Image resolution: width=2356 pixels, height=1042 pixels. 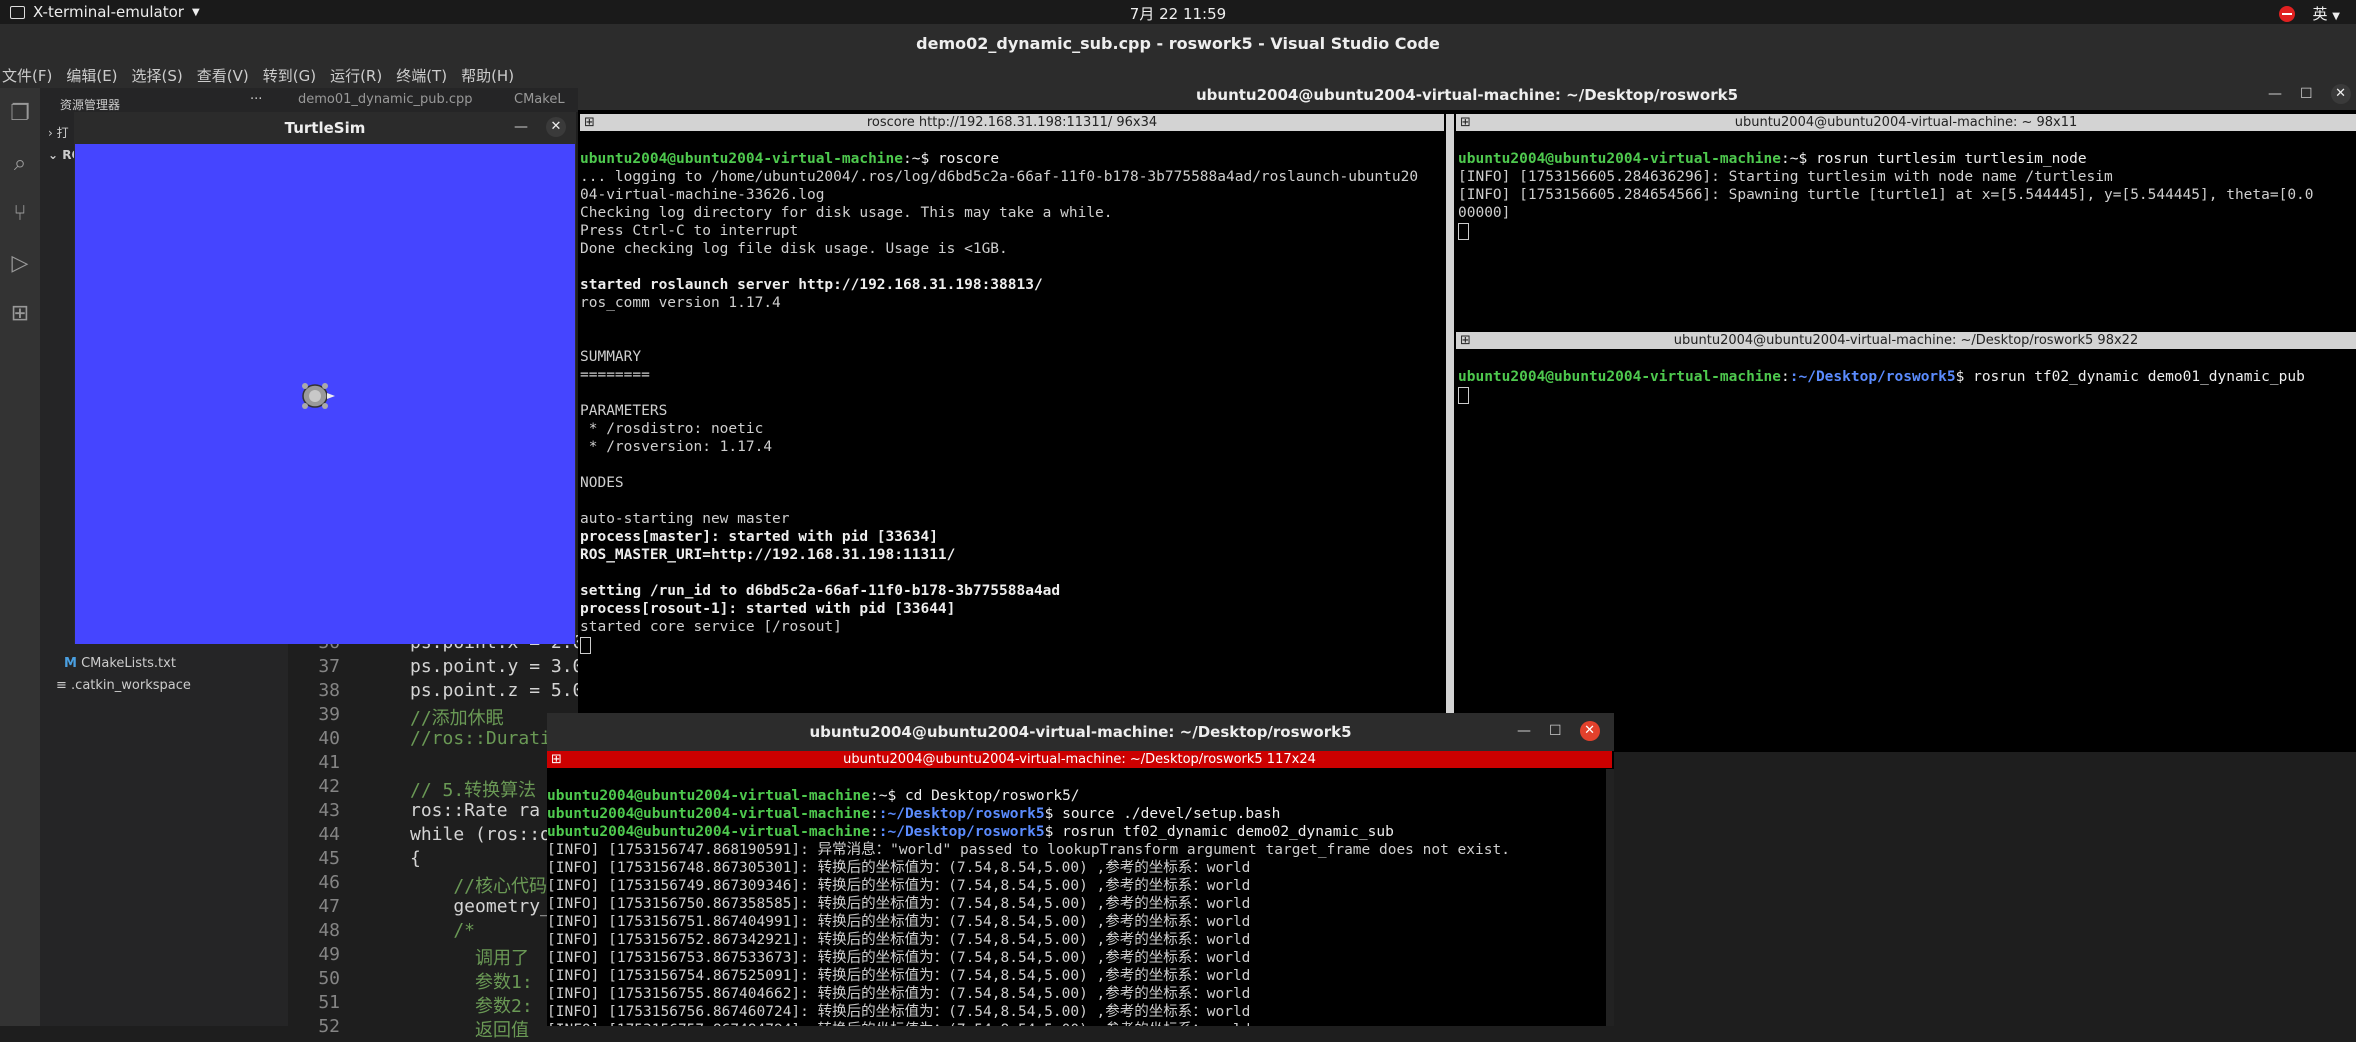 I want to click on pane-splitter-vertical, so click(x=1450, y=434).